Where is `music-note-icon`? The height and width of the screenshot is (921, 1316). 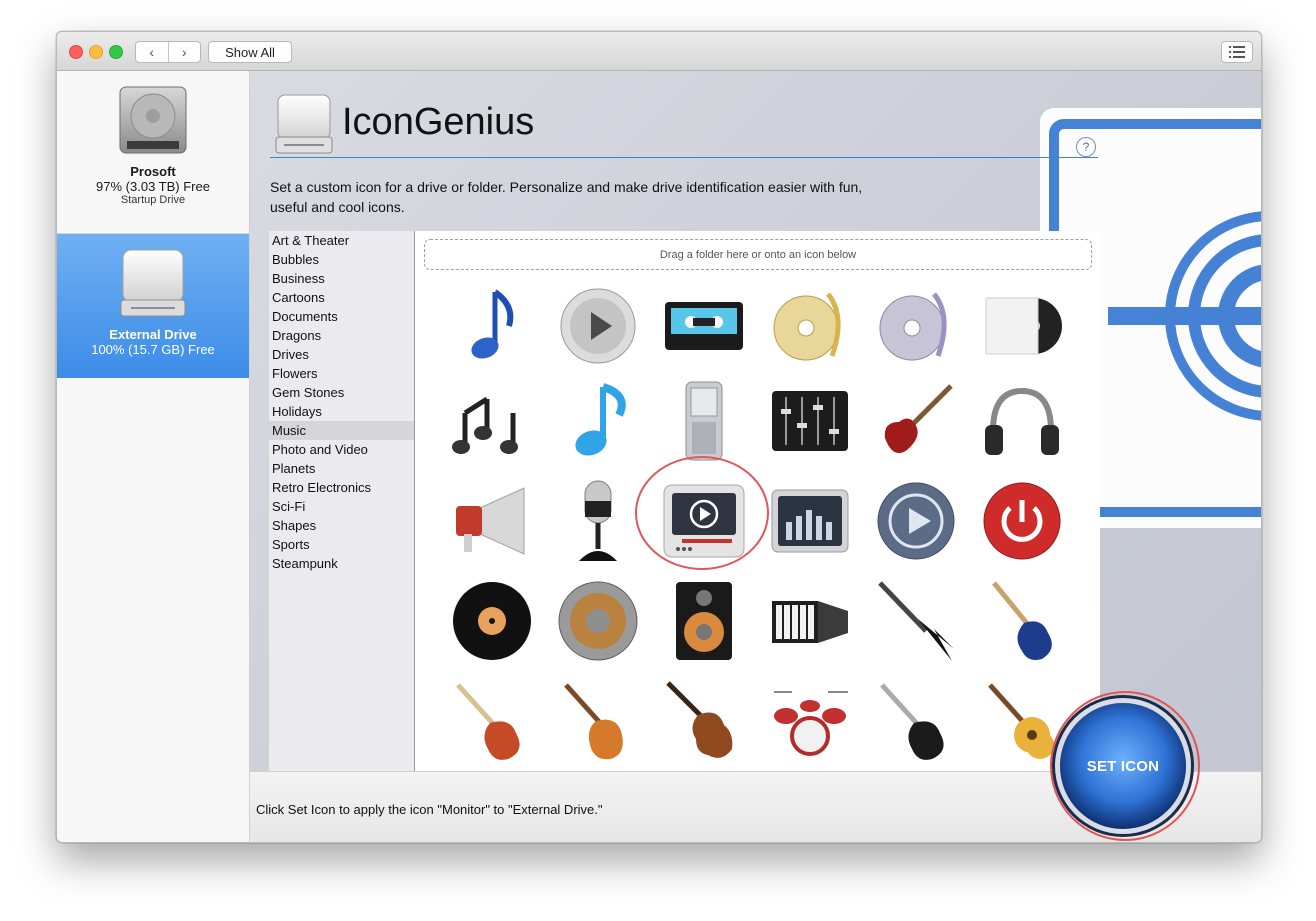 music-note-icon is located at coordinates (492, 326).